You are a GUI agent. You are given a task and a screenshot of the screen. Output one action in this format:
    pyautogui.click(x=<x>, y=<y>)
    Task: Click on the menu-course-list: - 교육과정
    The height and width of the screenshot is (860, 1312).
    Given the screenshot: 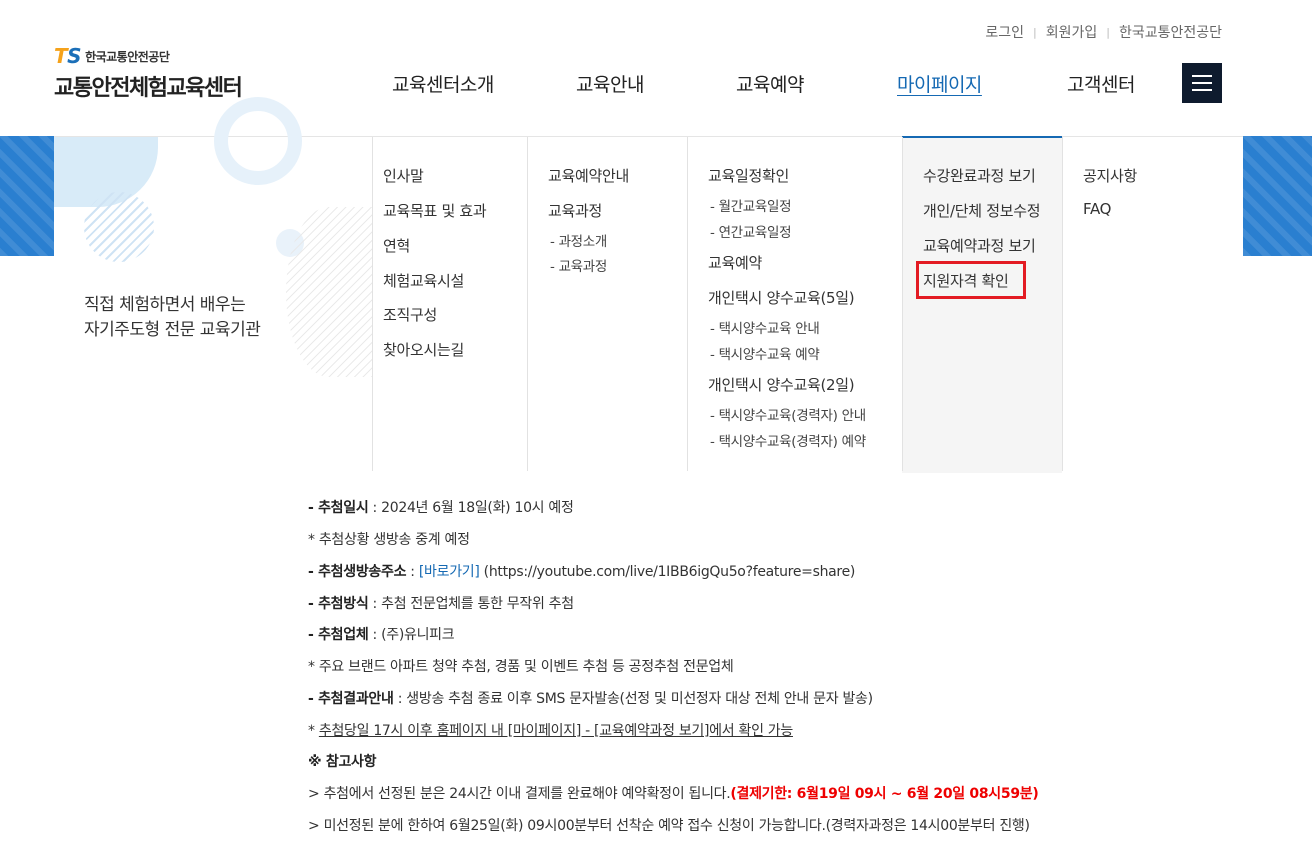 What is the action you would take?
    pyautogui.click(x=578, y=265)
    